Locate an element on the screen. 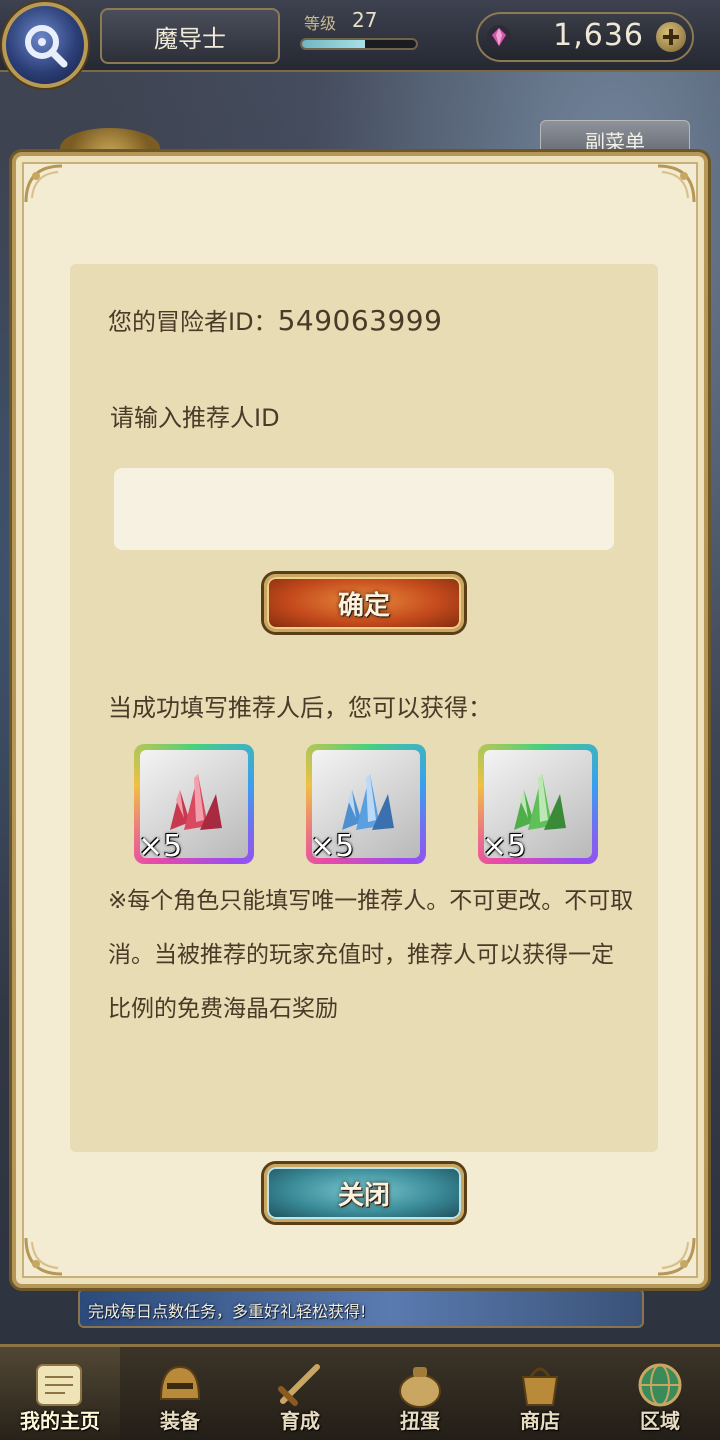  nav-item-equipment: 装备 is located at coordinates (180, 1393).